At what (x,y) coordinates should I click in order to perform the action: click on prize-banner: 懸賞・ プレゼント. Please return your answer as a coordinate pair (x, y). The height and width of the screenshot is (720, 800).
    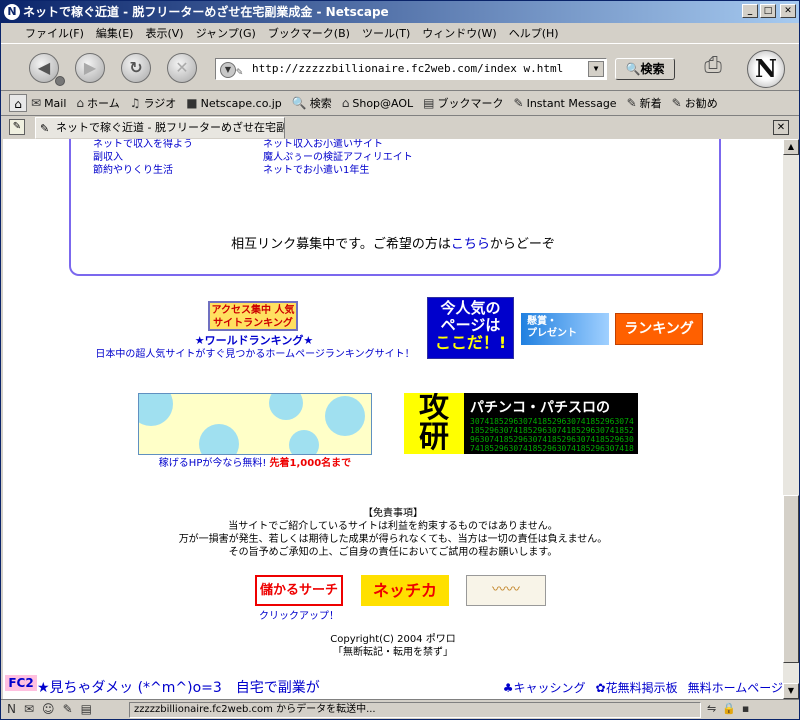
    Looking at the image, I should click on (565, 329).